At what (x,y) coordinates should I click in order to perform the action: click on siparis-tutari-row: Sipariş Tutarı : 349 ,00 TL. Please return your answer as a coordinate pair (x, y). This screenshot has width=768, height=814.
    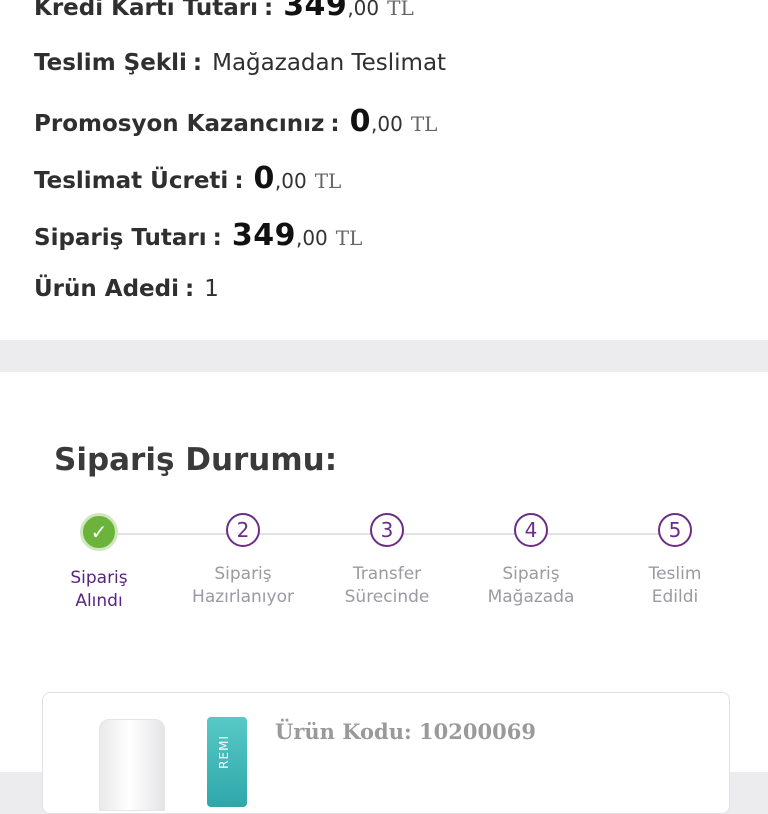
    Looking at the image, I should click on (198, 238).